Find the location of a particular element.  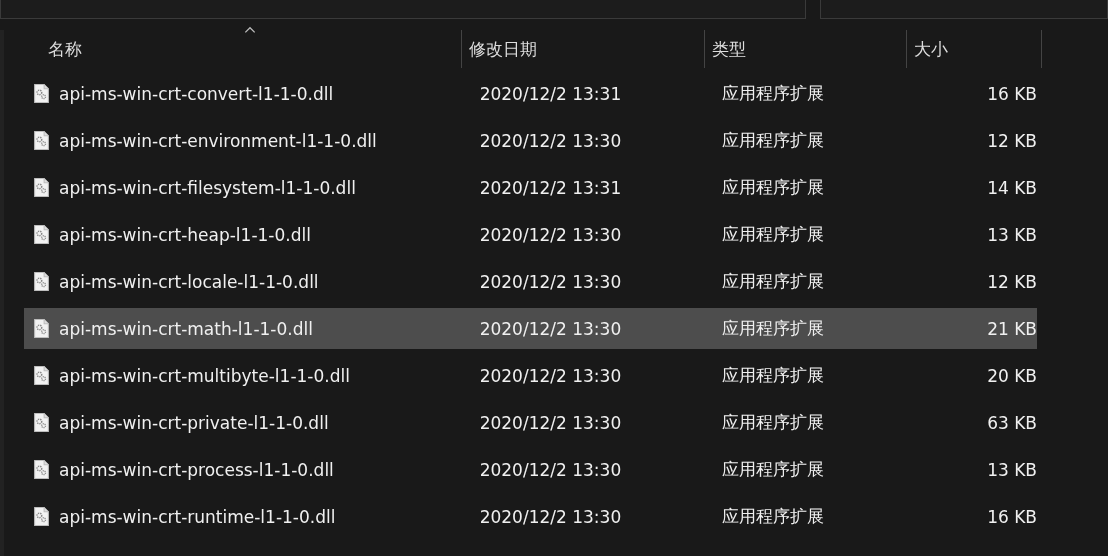

file-row: api-ms-win-crt-private-l1-1-0.dll 2020/12/2 13:30 应用程序扩展 63 KB is located at coordinates (530, 422).